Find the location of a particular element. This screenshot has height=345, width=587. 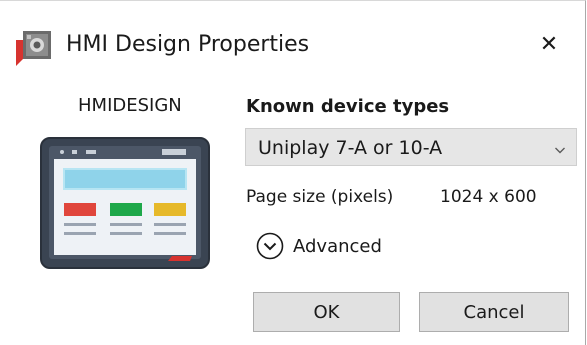

device-type-select: Uniplay 7-A or 10-A is located at coordinates (411, 147).